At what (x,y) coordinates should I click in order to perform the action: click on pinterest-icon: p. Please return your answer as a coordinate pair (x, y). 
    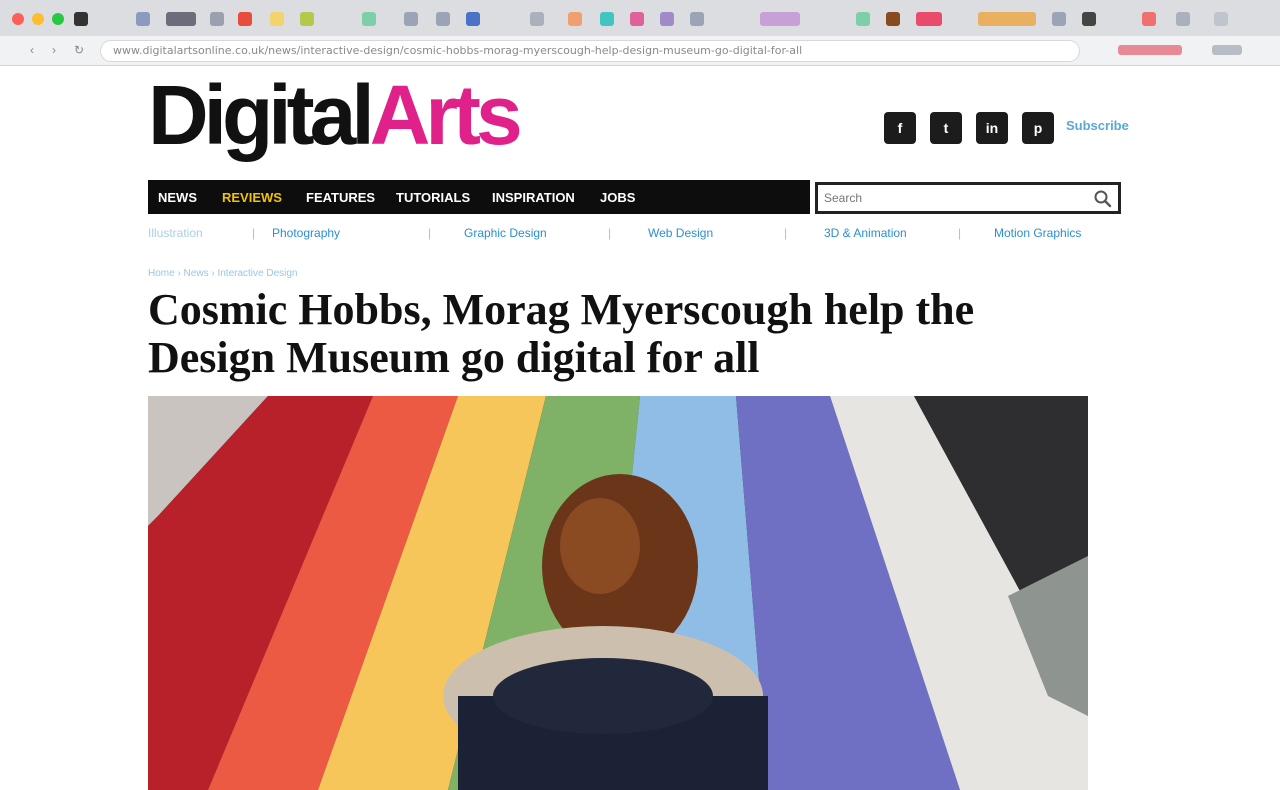
    Looking at the image, I should click on (1038, 128).